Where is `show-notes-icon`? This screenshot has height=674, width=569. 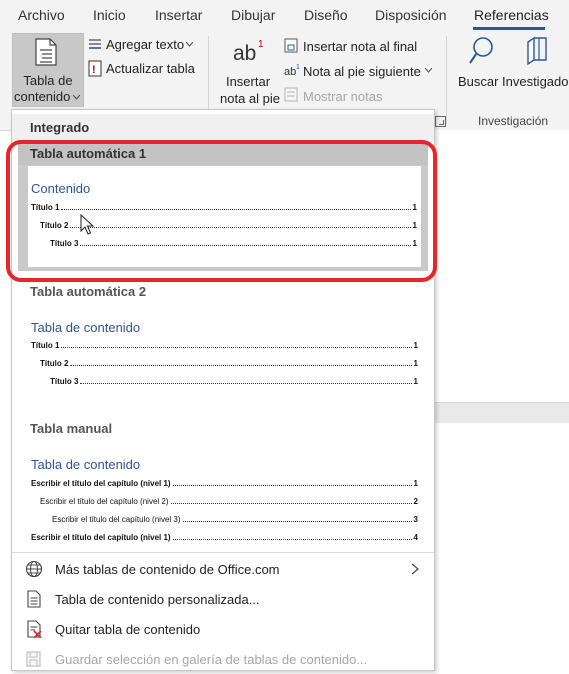
show-notes-icon is located at coordinates (291, 94).